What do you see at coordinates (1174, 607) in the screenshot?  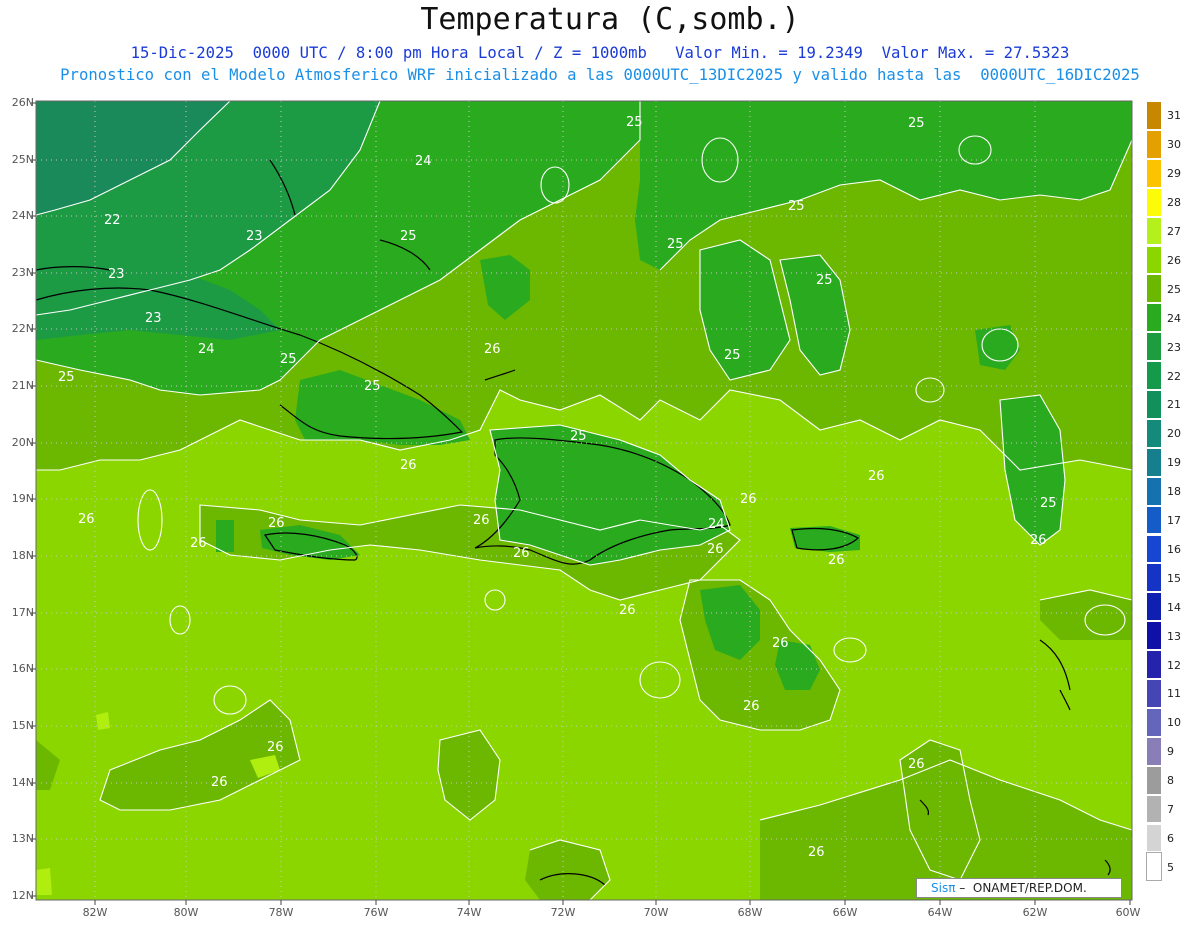 I see `colorbar-label: 14` at bounding box center [1174, 607].